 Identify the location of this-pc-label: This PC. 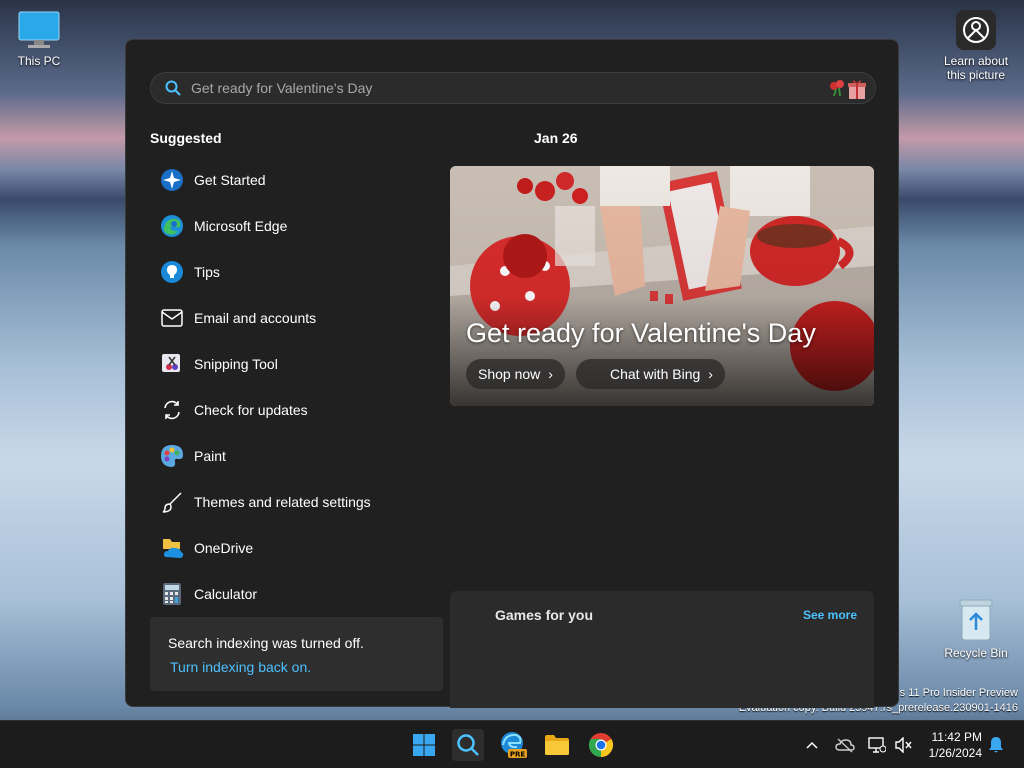
(39, 61).